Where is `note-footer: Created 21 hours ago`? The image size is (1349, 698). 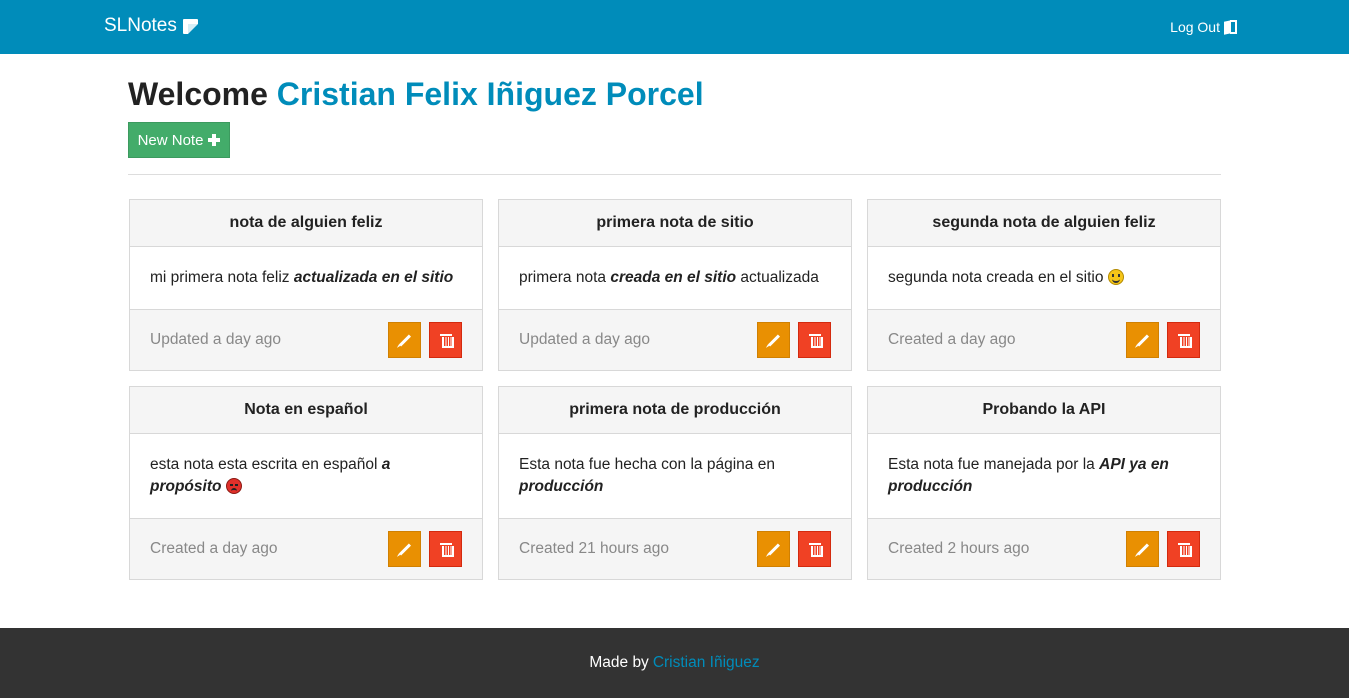 note-footer: Created 21 hours ago is located at coordinates (675, 549).